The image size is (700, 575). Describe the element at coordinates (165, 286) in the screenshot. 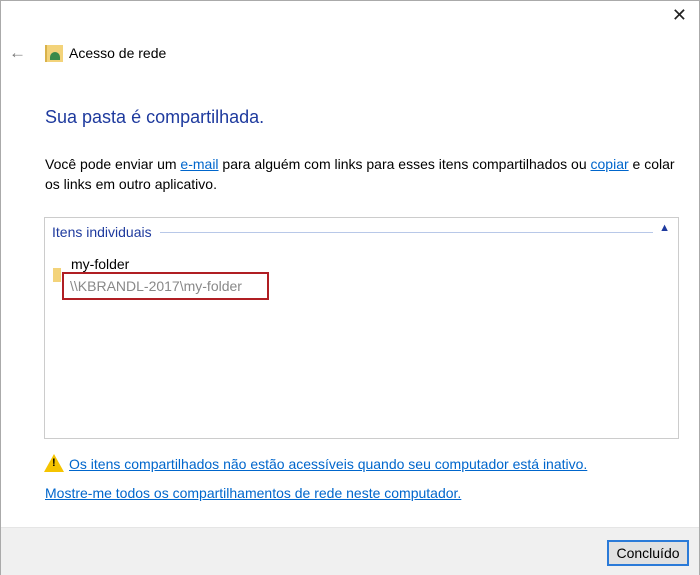

I see `folder-path: \\KBRANDL-2017\my-folder` at that location.